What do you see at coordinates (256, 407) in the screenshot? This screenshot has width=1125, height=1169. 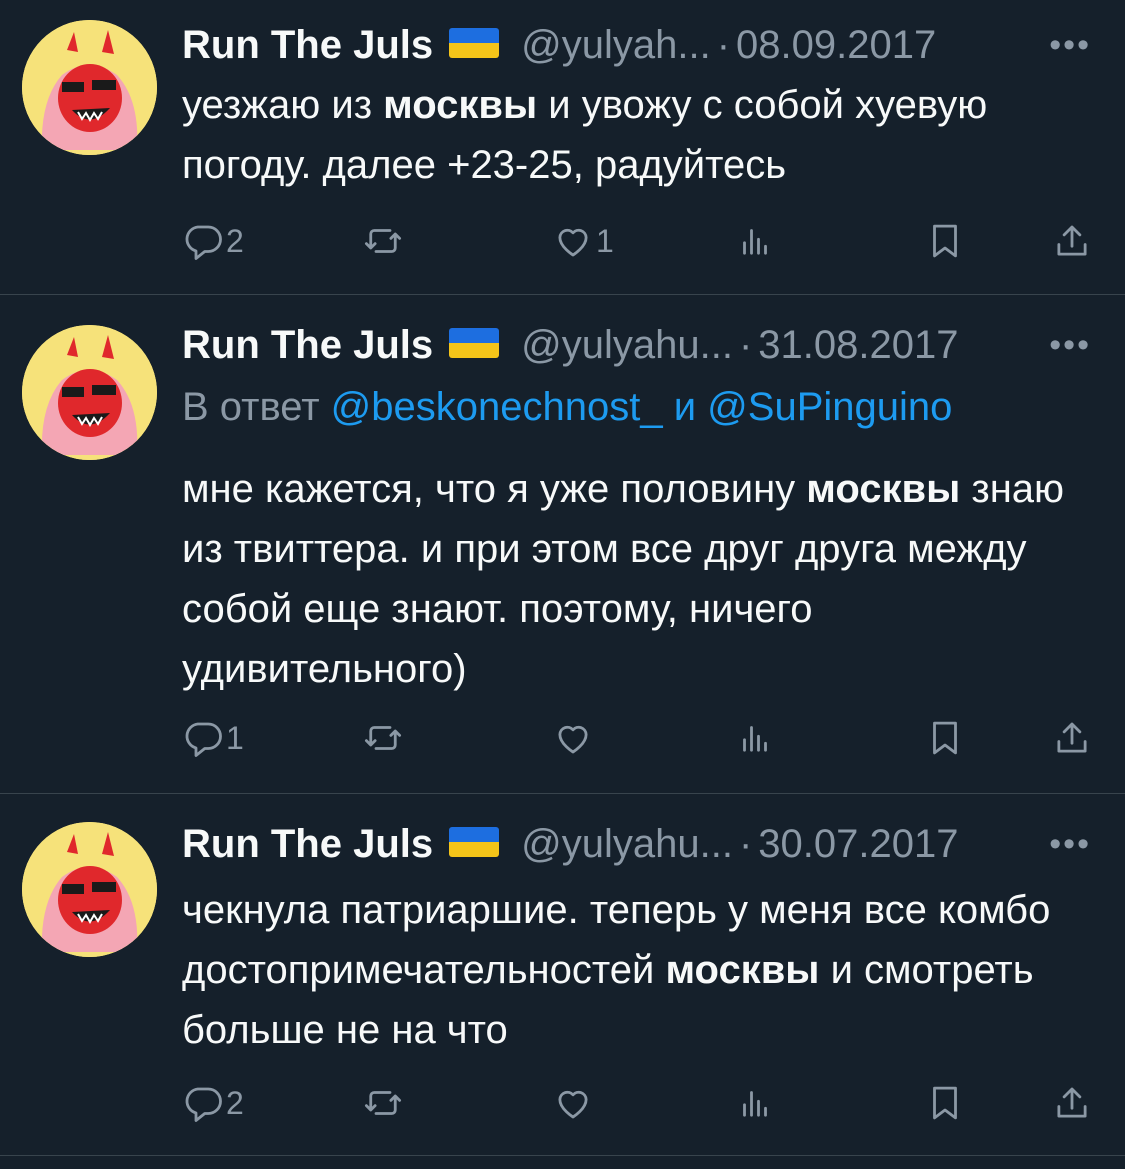 I see `reply-to-prefix: В ответ` at bounding box center [256, 407].